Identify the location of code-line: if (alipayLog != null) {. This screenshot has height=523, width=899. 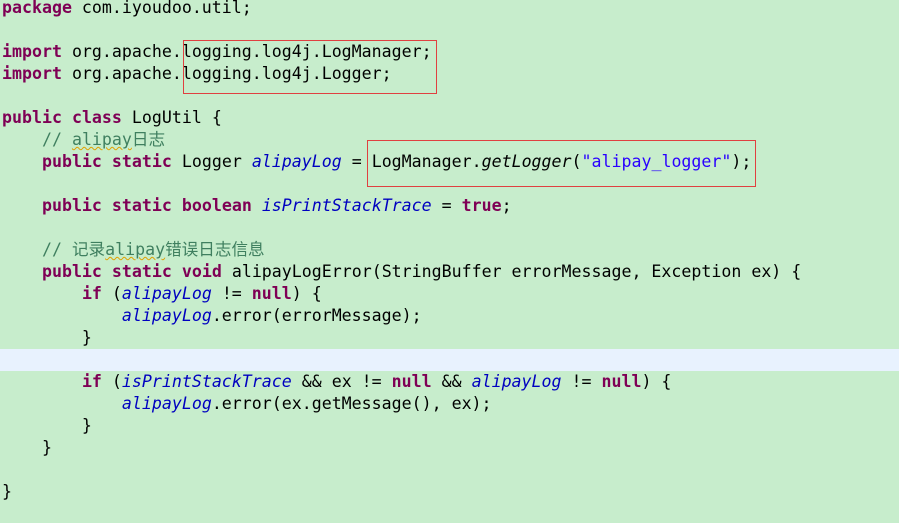
(449, 294).